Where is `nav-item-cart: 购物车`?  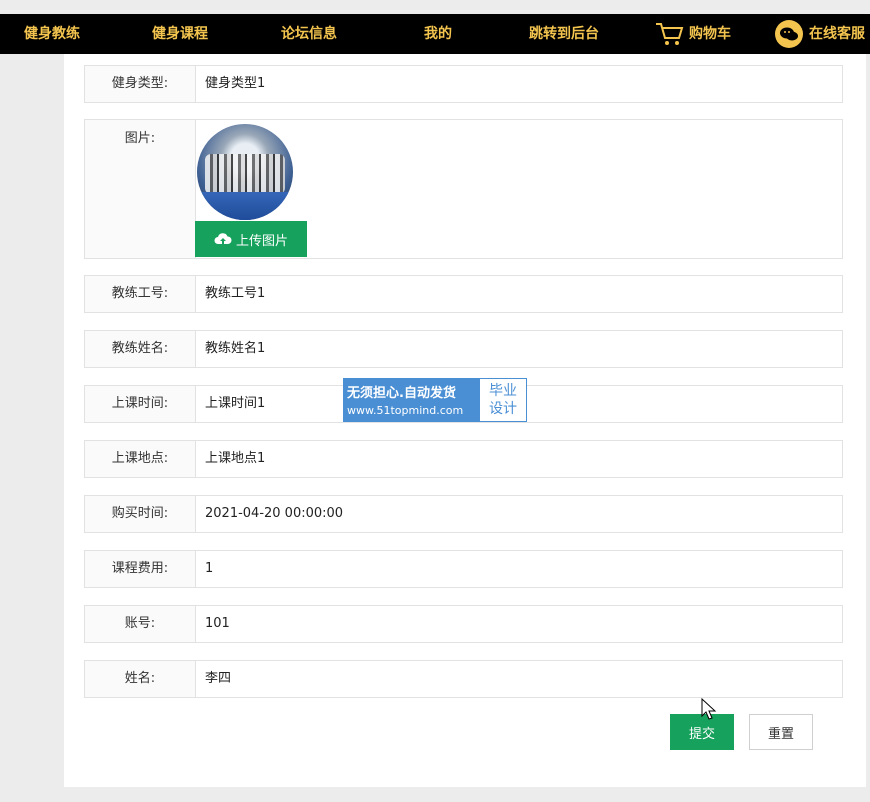
nav-item-cart: 购物车 is located at coordinates (693, 34).